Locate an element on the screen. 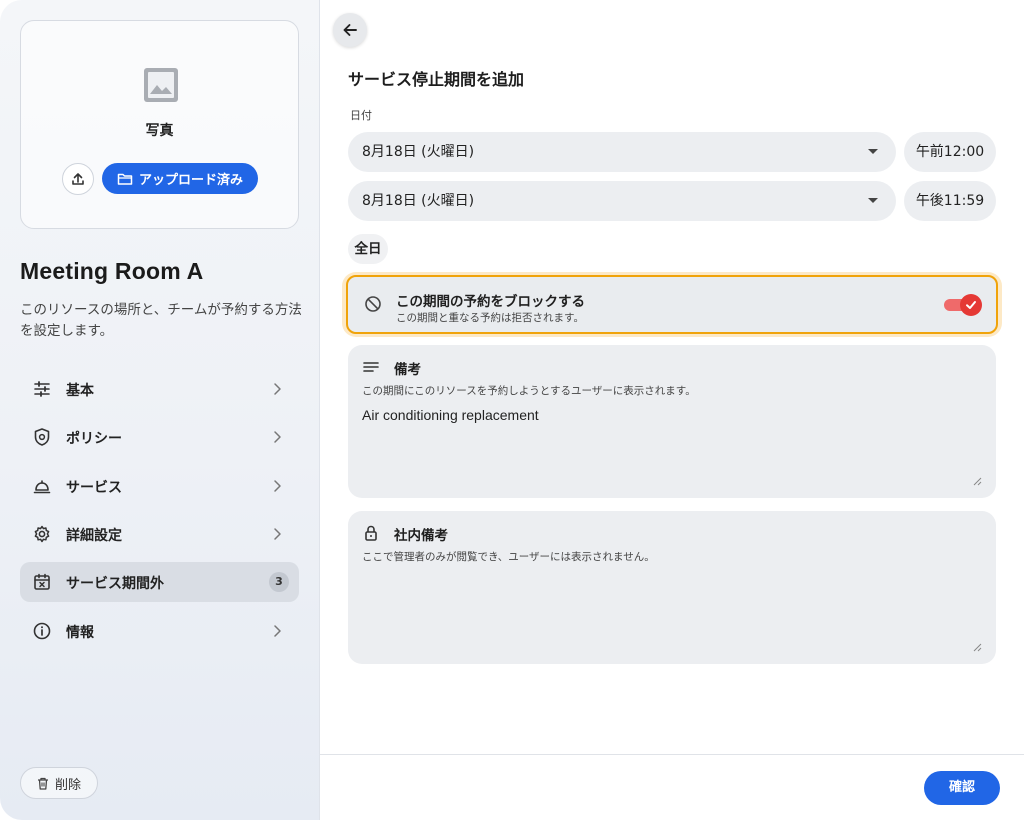  check-icon is located at coordinates (971, 305).